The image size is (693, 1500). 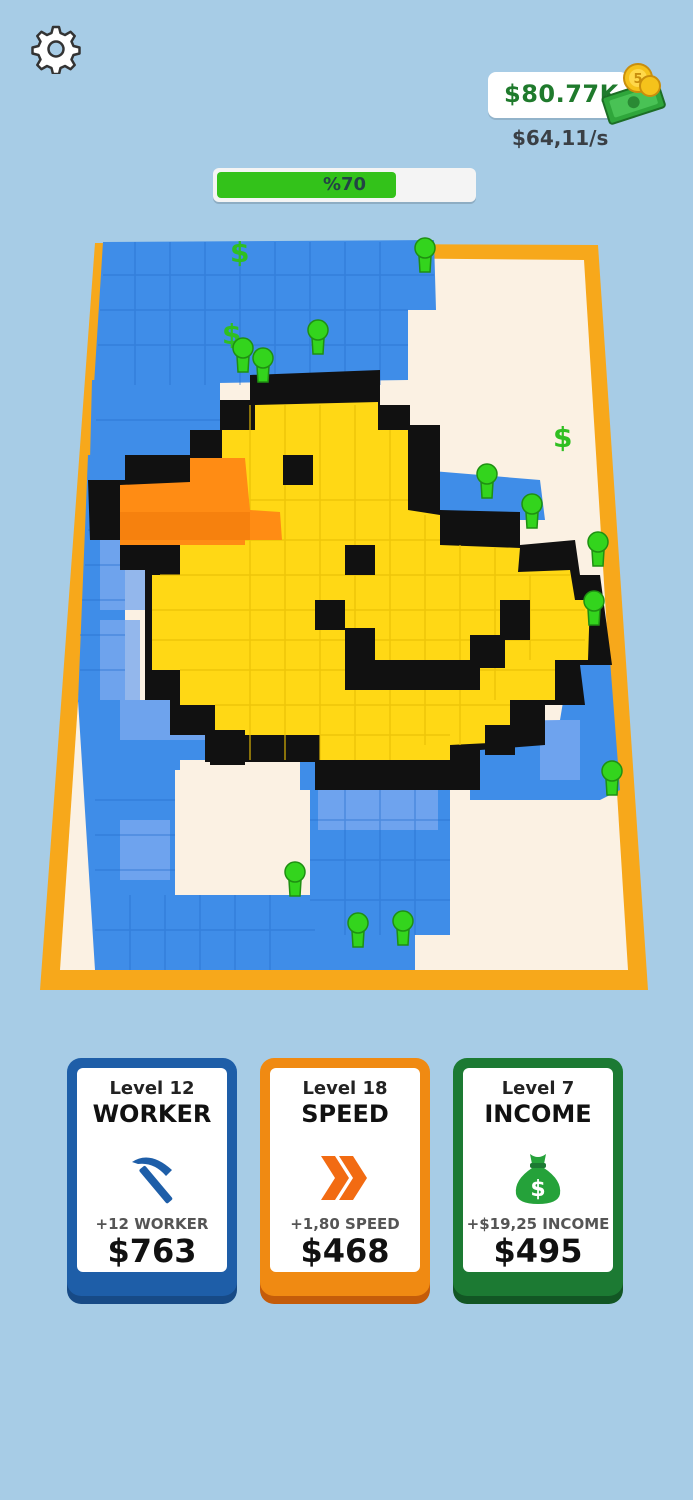 I want to click on money-bag-icon: $, so click(x=538, y=1179).